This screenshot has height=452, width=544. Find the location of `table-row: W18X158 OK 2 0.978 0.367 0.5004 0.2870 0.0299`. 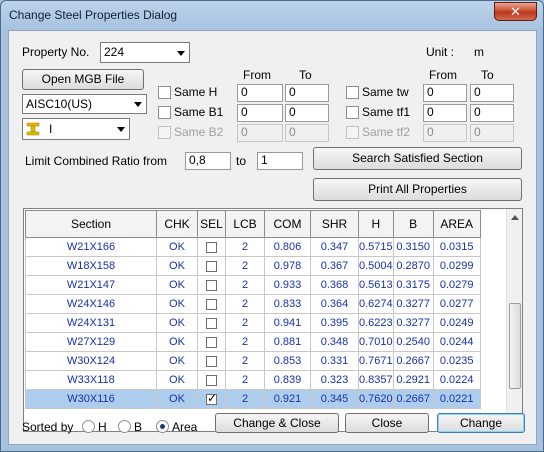

table-row: W18X158 OK 2 0.978 0.367 0.5004 0.2870 0.0299 is located at coordinates (253, 266).